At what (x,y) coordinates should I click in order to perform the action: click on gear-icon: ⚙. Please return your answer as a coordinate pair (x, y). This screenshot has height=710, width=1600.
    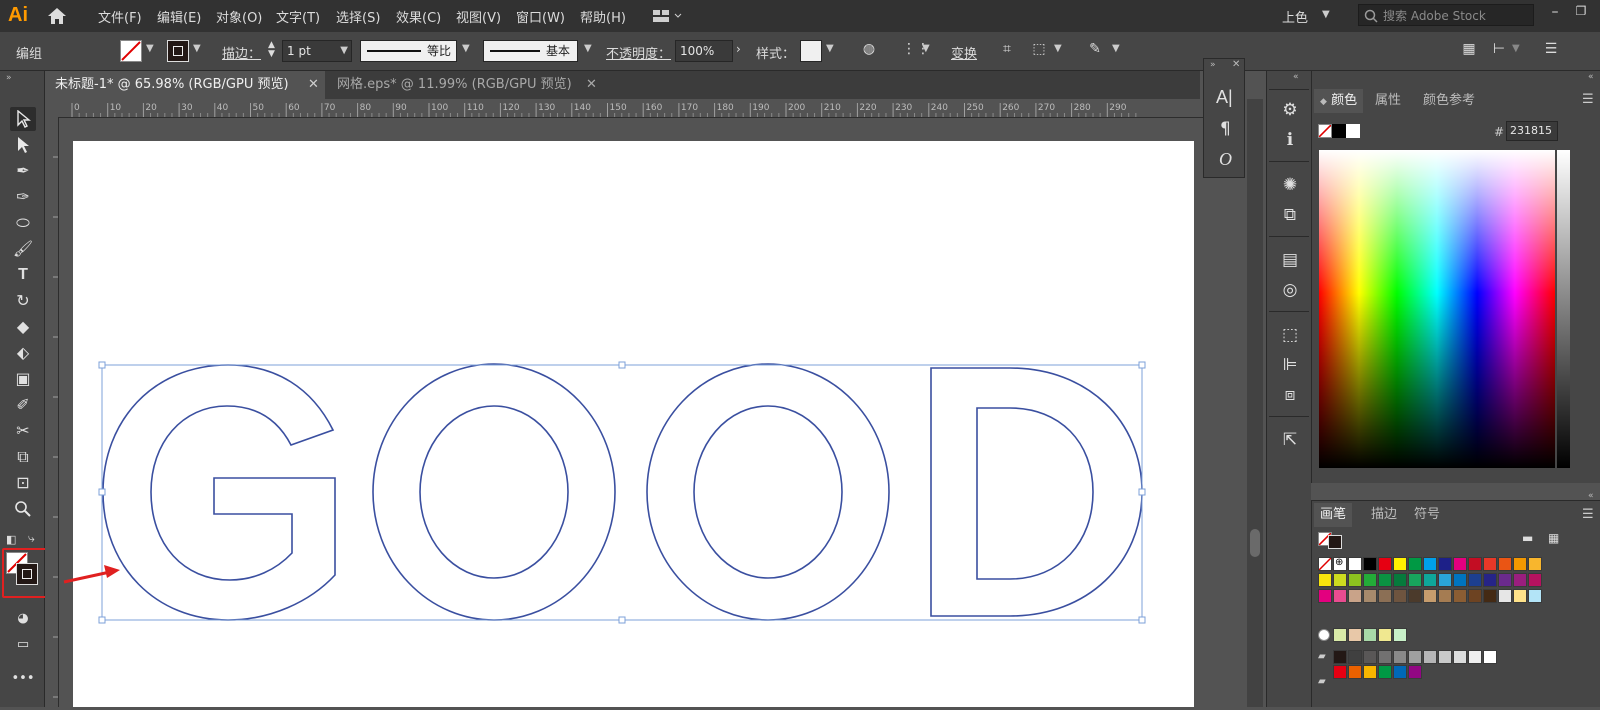
    Looking at the image, I should click on (1290, 110).